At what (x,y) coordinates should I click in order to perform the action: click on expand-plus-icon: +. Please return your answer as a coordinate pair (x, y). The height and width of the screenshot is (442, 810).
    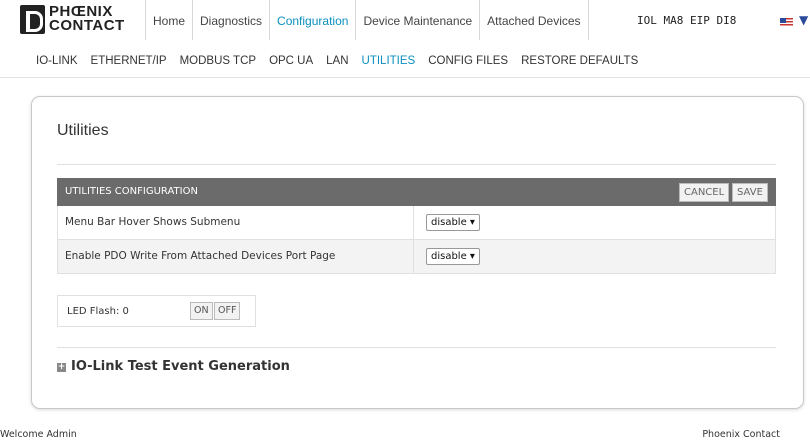
    Looking at the image, I should click on (61, 367).